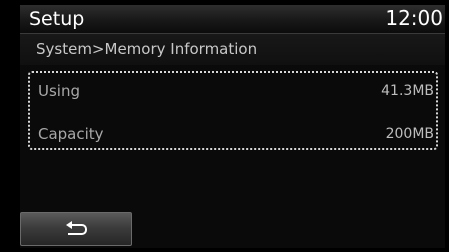  I want to click on clock: 12:00, so click(414, 18).